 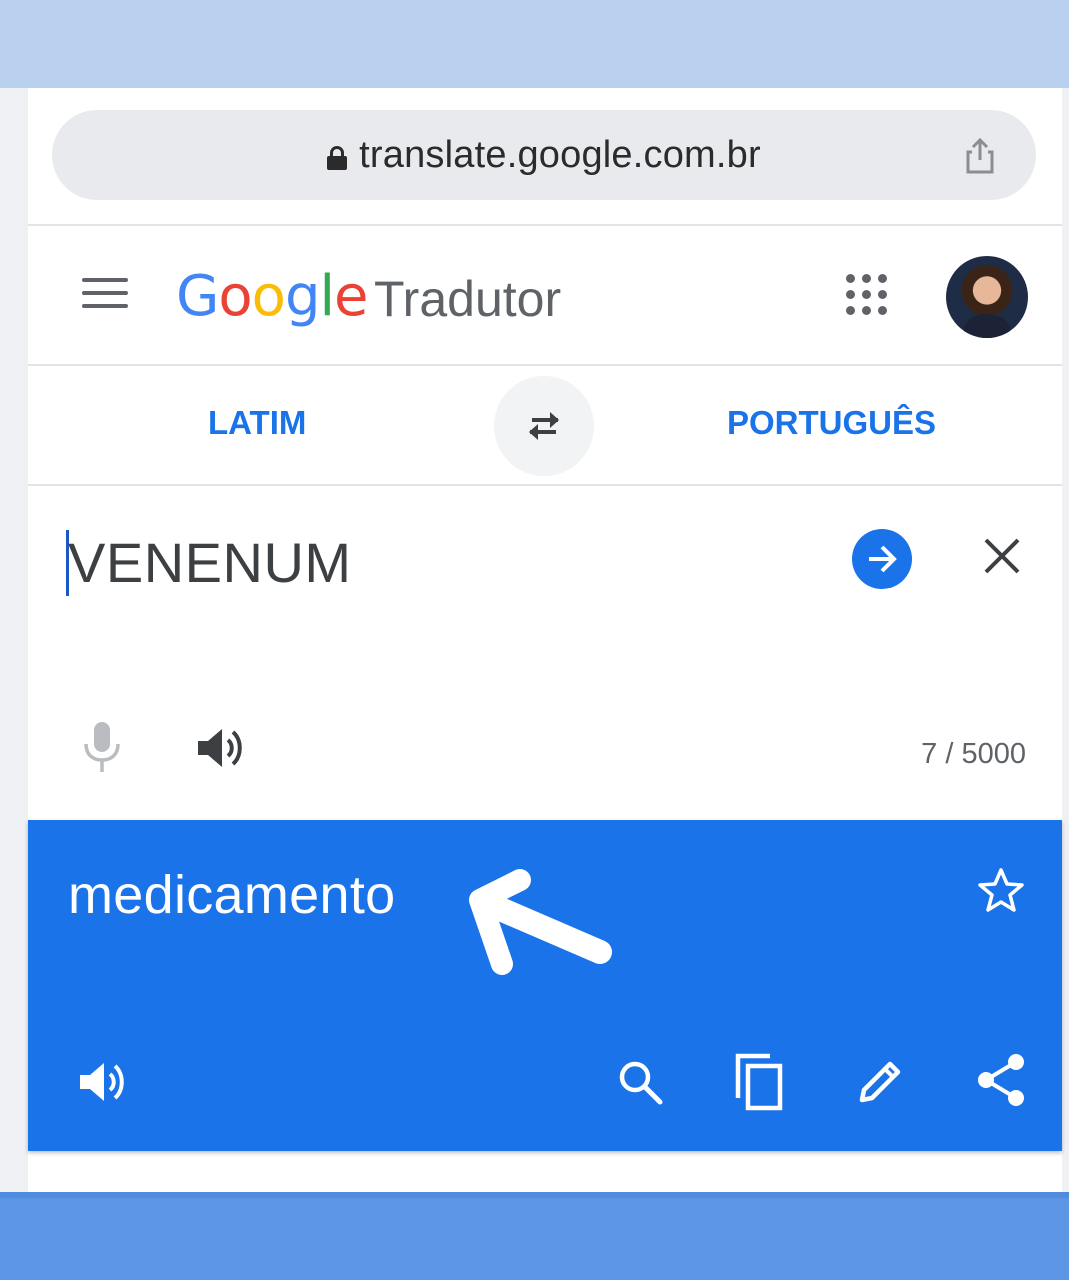 I want to click on url-display: translate.google.com.br, so click(x=544, y=155).